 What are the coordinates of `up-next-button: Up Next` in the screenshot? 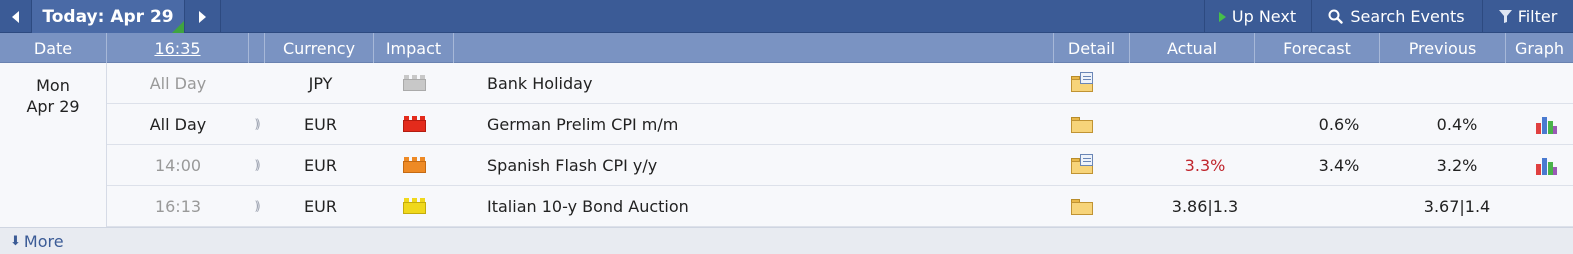 It's located at (1257, 16).